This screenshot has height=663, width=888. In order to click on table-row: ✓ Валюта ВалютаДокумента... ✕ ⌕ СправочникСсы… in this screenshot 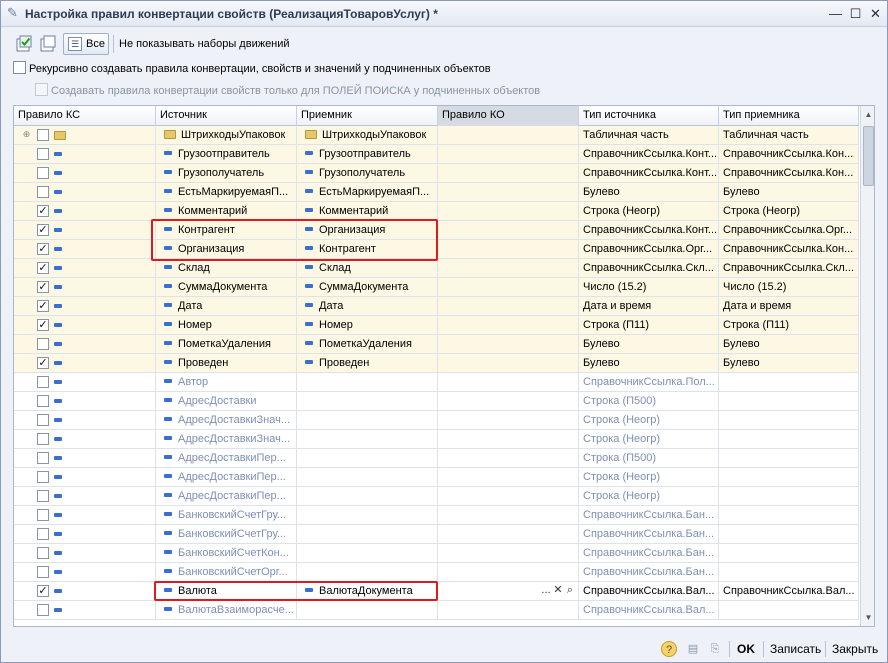, I will do `click(436, 591)`.